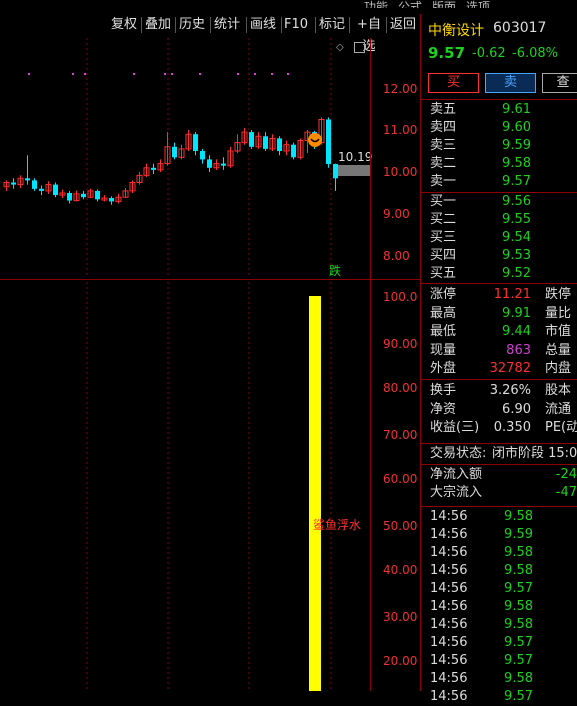  What do you see at coordinates (518, 588) in the screenshot?
I see `tick-price: 9.57` at bounding box center [518, 588].